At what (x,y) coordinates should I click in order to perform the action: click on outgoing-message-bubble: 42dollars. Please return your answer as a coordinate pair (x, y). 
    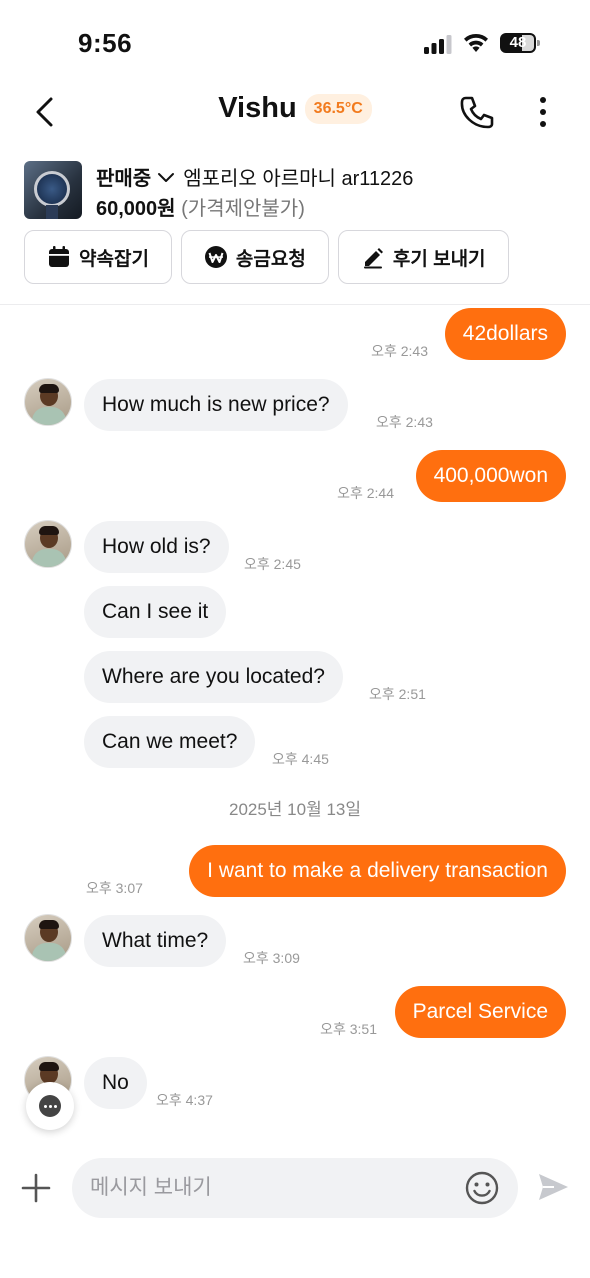
    Looking at the image, I should click on (505, 334).